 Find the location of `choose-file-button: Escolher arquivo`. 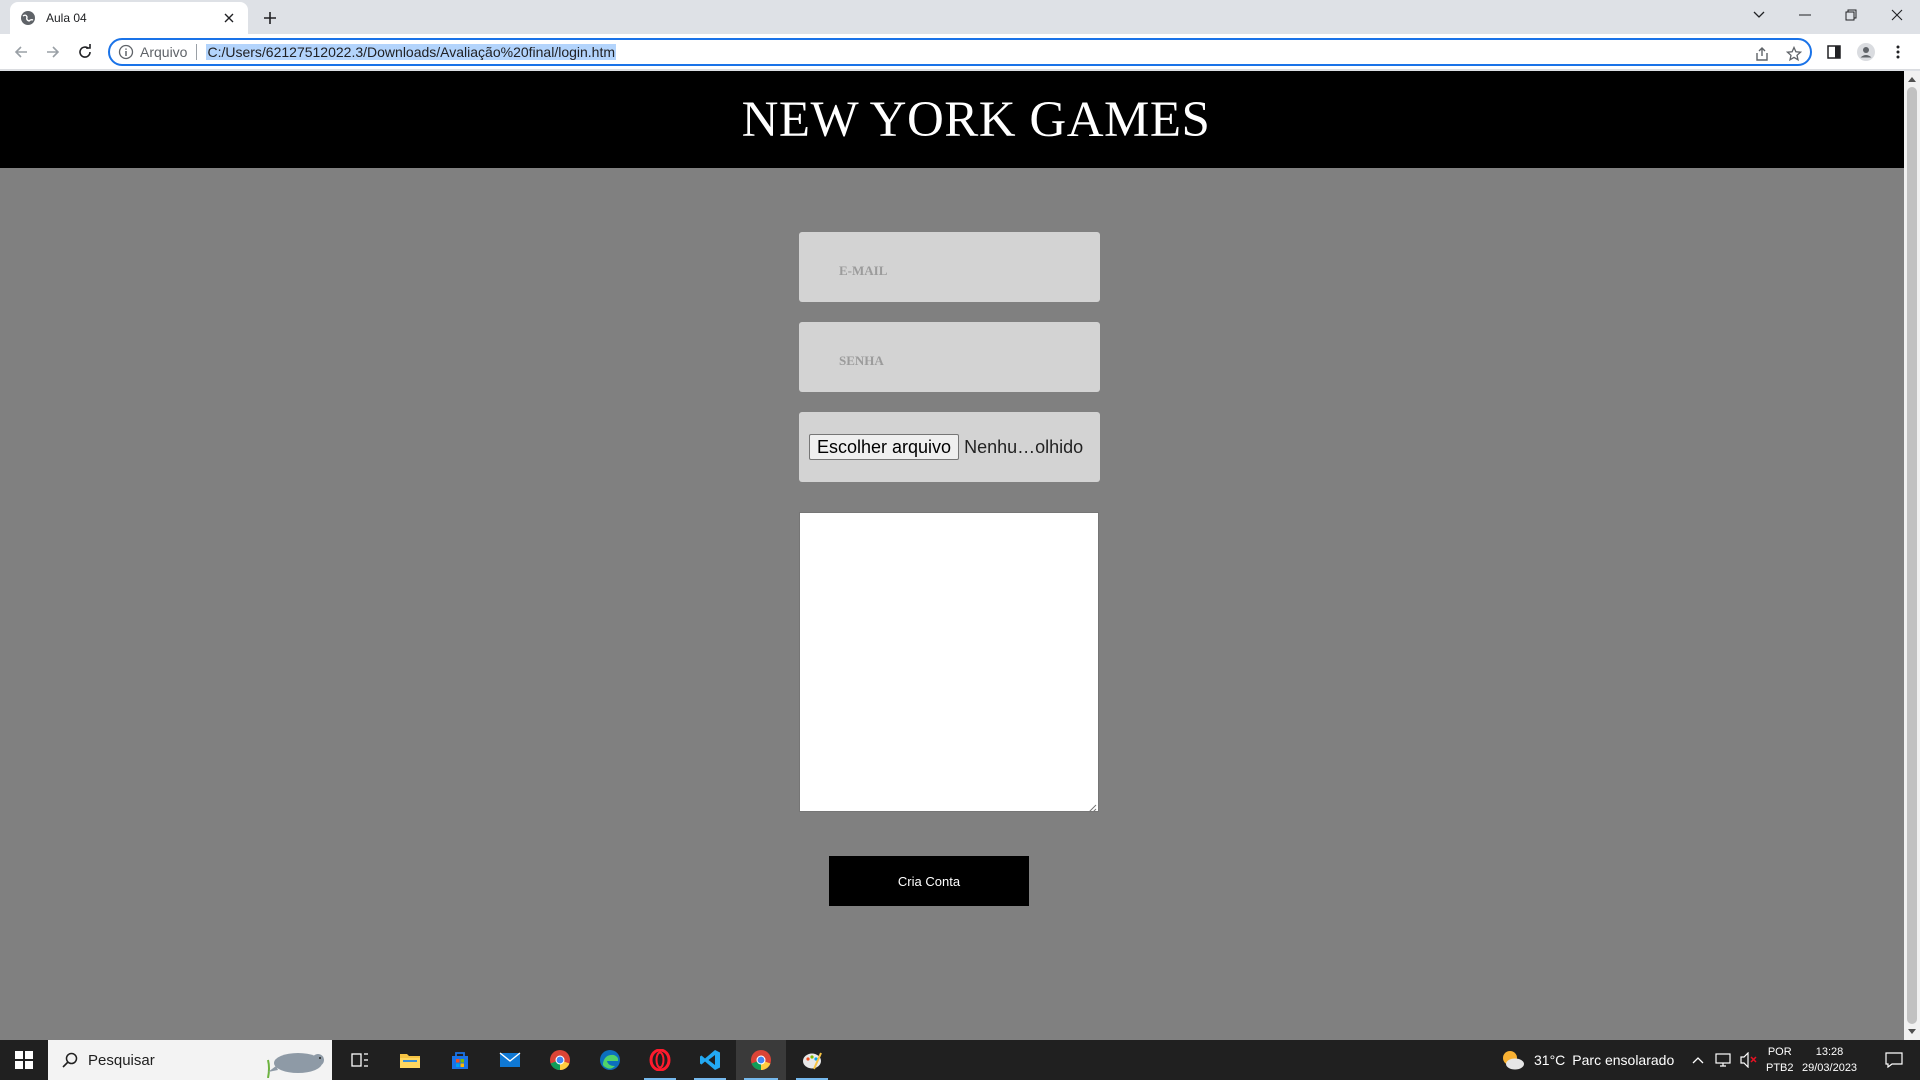

choose-file-button: Escolher arquivo is located at coordinates (884, 447).